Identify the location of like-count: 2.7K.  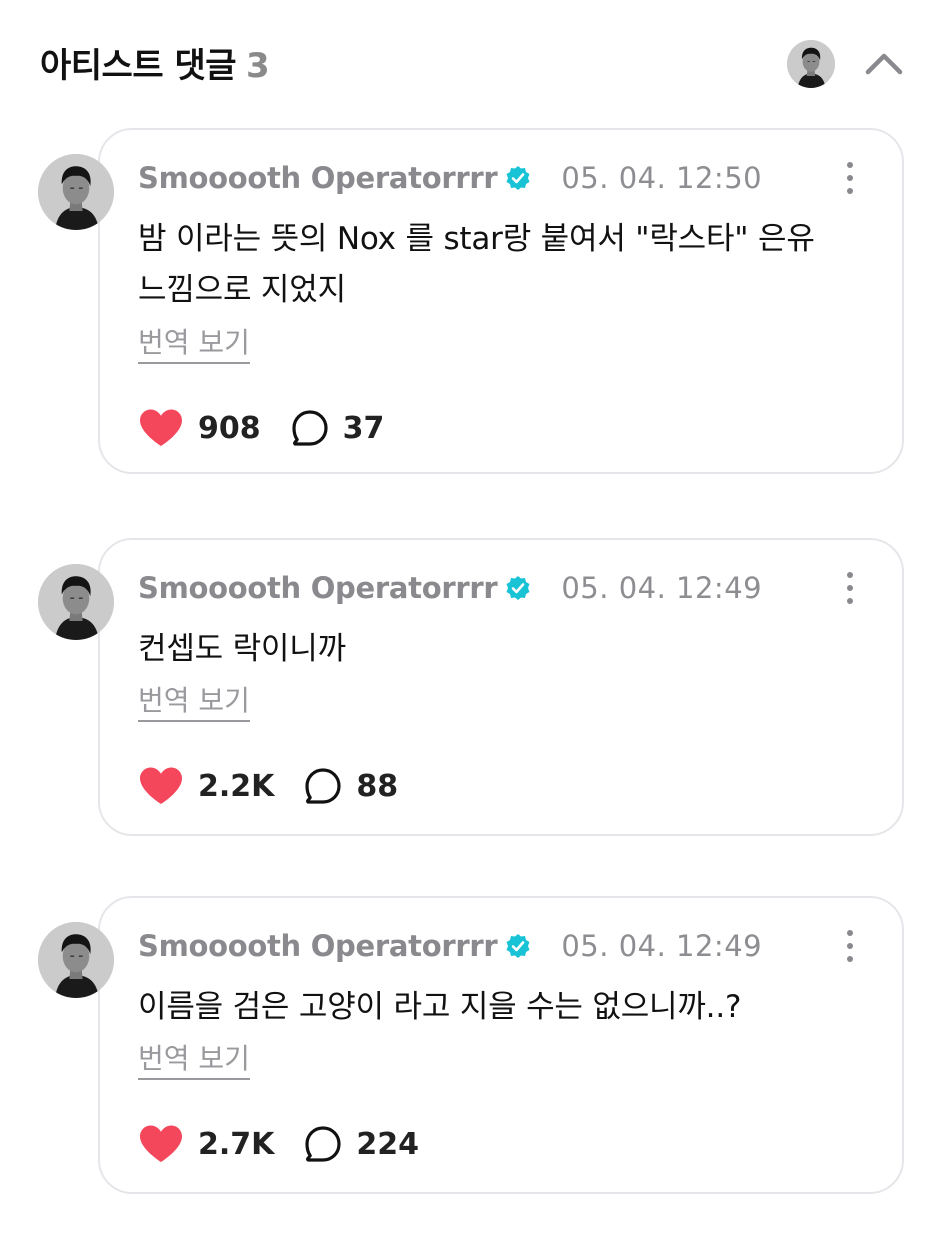
(236, 1144).